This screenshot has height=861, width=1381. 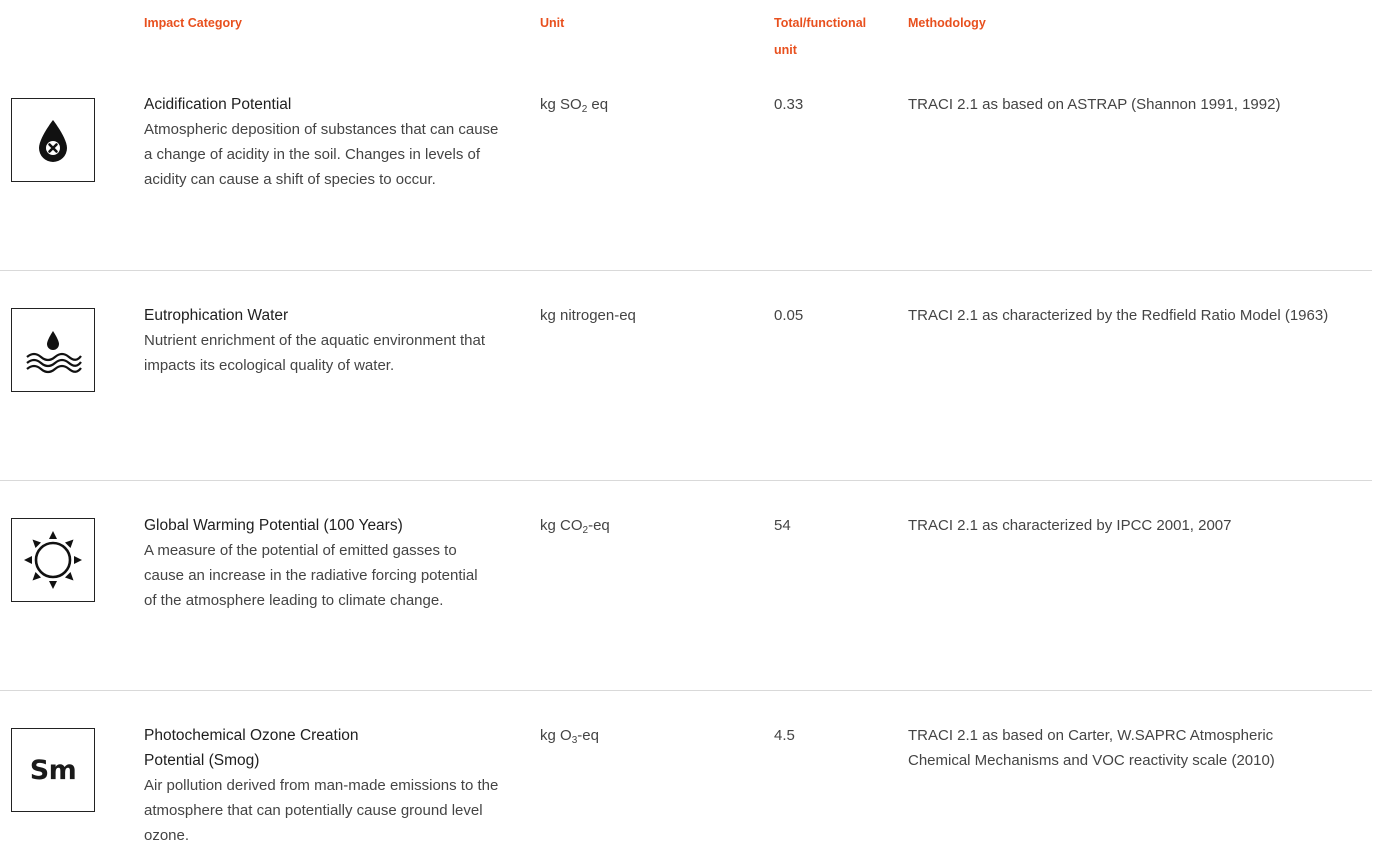 I want to click on header-total-line1: Total/functional, so click(x=820, y=23).